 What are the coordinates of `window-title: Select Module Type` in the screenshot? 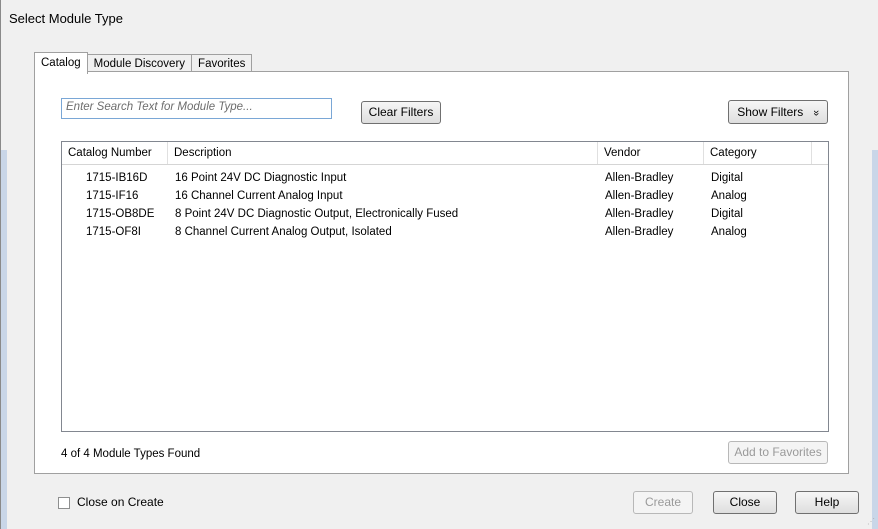 It's located at (66, 18).